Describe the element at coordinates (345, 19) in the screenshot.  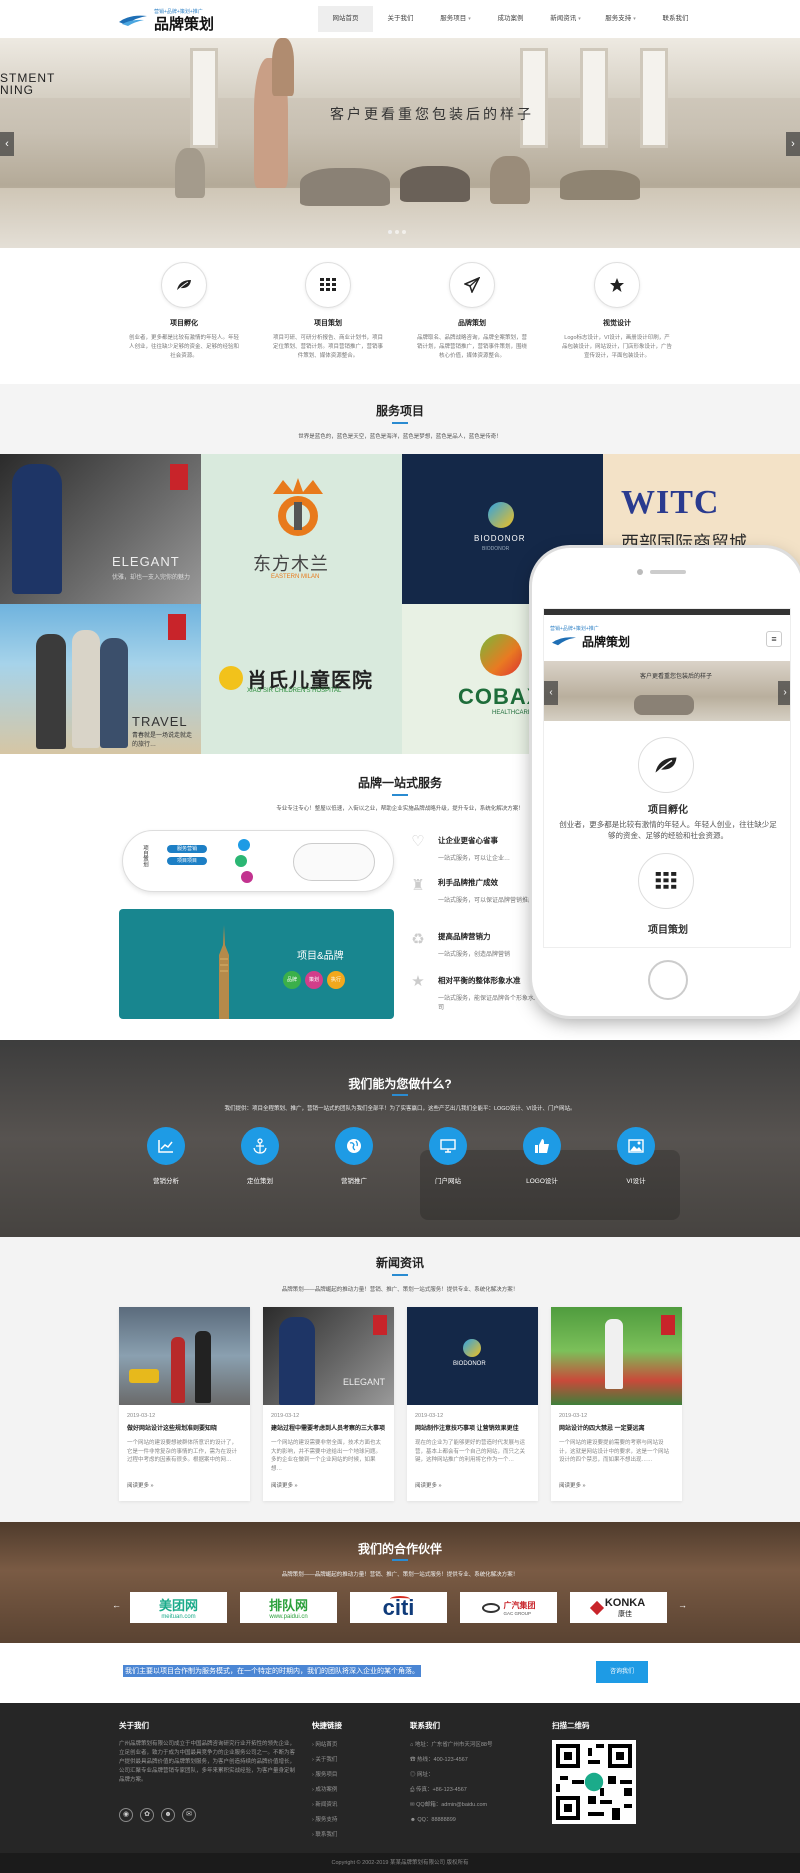
I see `nav-item: 网站首页` at that location.